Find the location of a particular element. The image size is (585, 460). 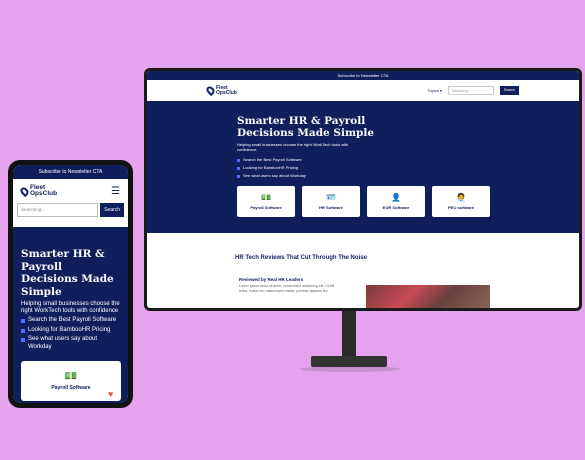

logo-line-2: OpsClub is located at coordinates (226, 92).